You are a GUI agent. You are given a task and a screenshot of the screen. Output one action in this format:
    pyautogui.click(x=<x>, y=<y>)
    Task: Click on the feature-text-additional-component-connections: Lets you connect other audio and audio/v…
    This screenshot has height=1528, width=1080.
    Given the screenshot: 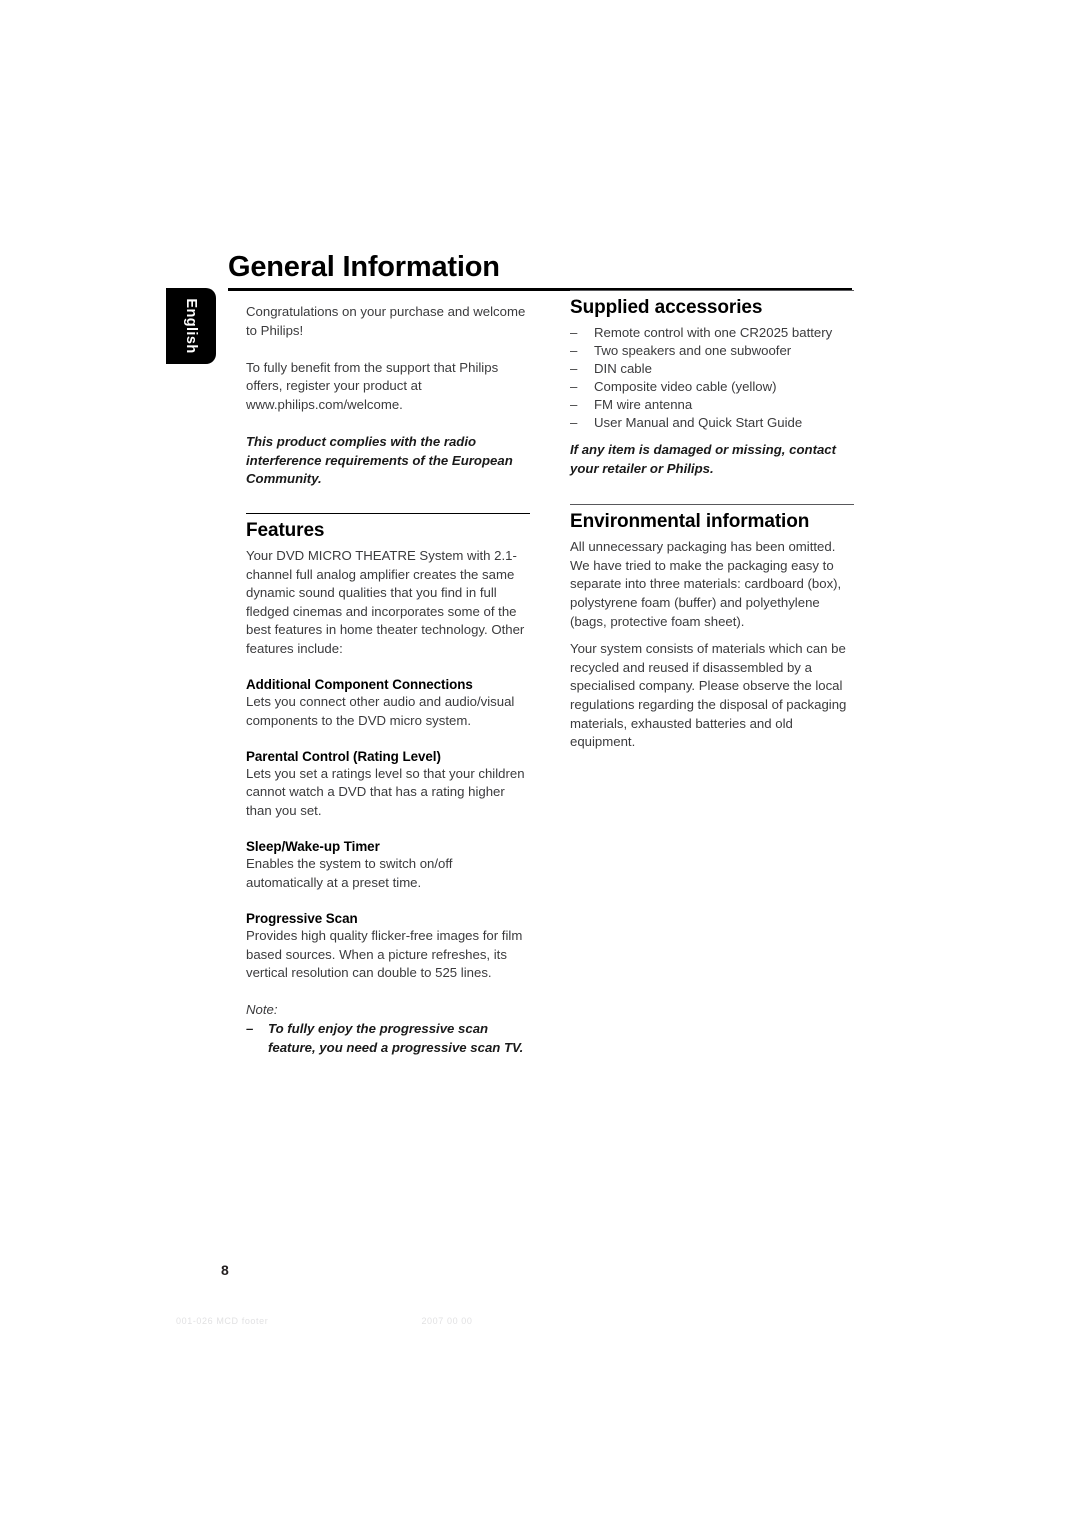 What is the action you would take?
    pyautogui.click(x=380, y=711)
    